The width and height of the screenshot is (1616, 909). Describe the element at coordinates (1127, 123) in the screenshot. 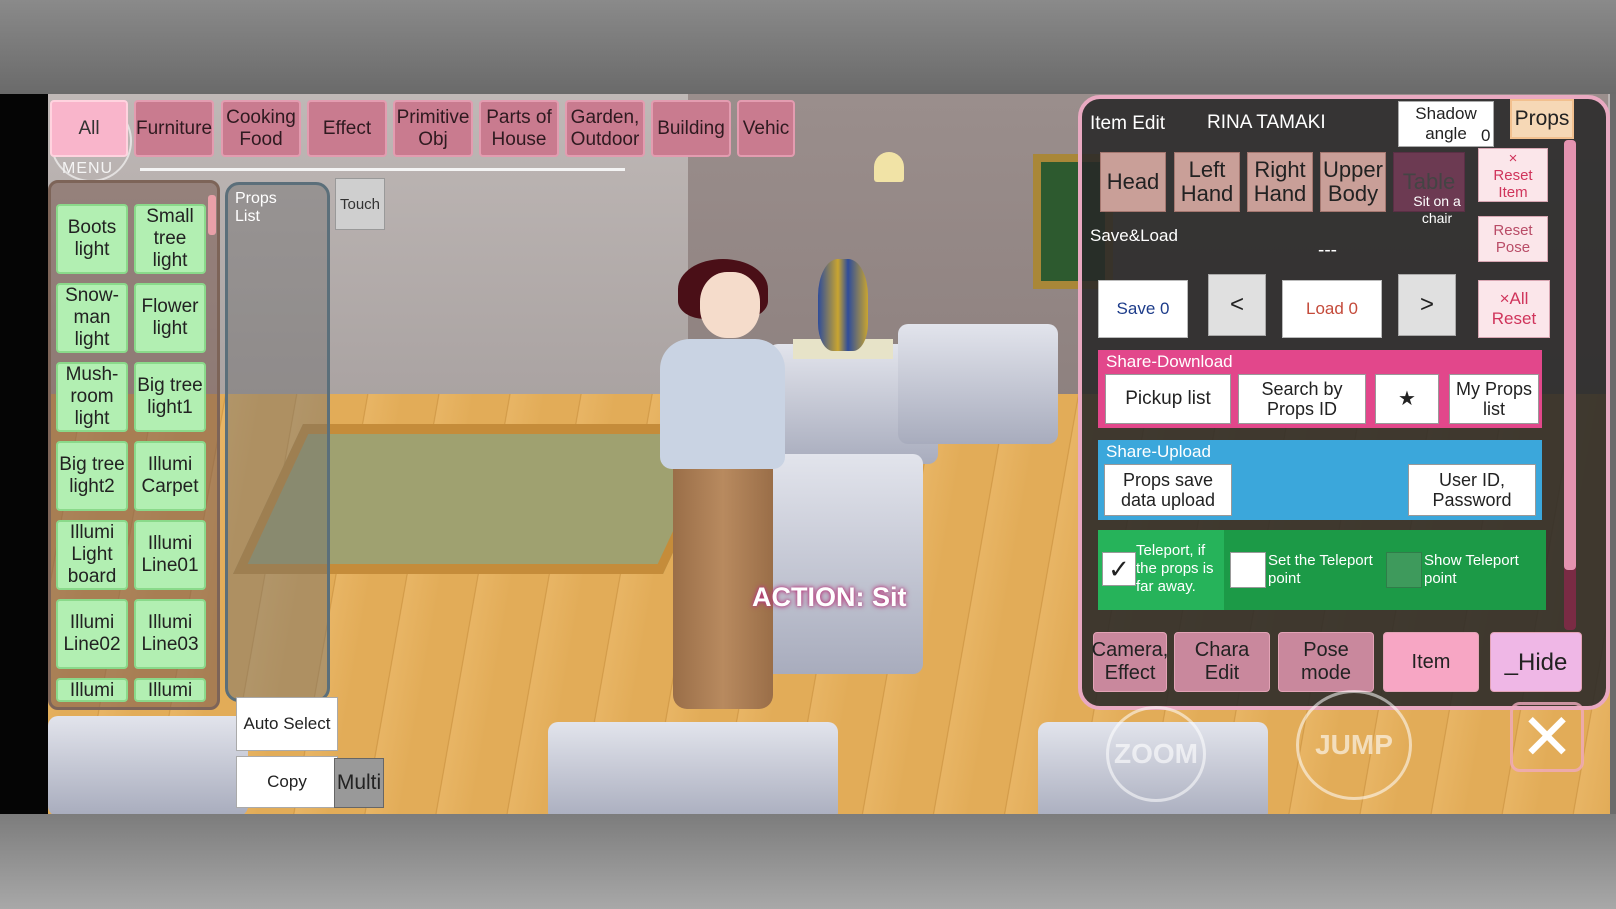

I see `panel-title: Item Edit` at that location.